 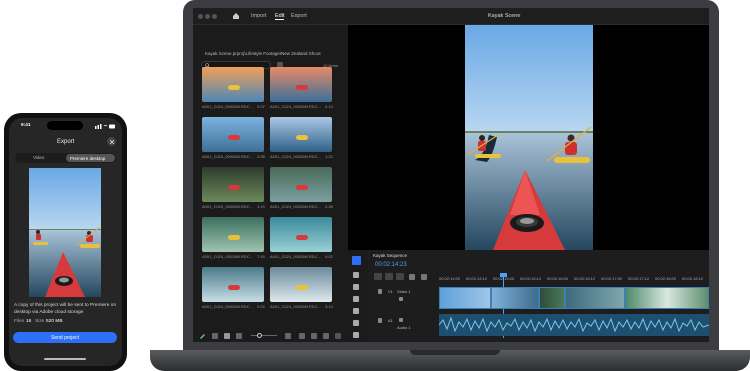 What do you see at coordinates (400, 276) in the screenshot?
I see `add-marker-icon` at bounding box center [400, 276].